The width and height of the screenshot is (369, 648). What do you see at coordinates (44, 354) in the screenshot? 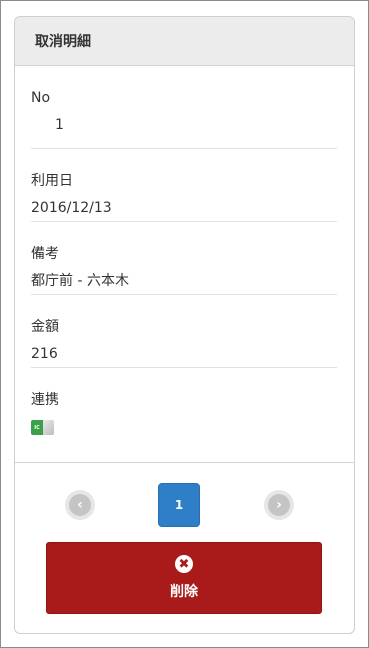
I see `field-value: 216` at bounding box center [44, 354].